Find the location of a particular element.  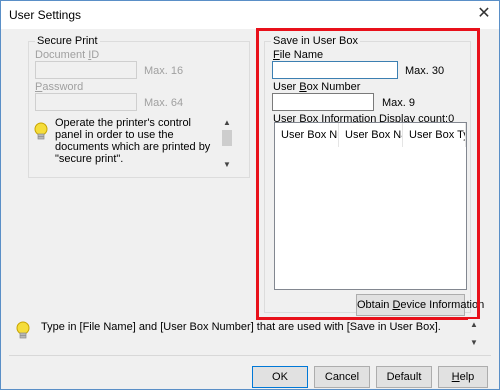

close-icon: ✕ is located at coordinates (484, 14).